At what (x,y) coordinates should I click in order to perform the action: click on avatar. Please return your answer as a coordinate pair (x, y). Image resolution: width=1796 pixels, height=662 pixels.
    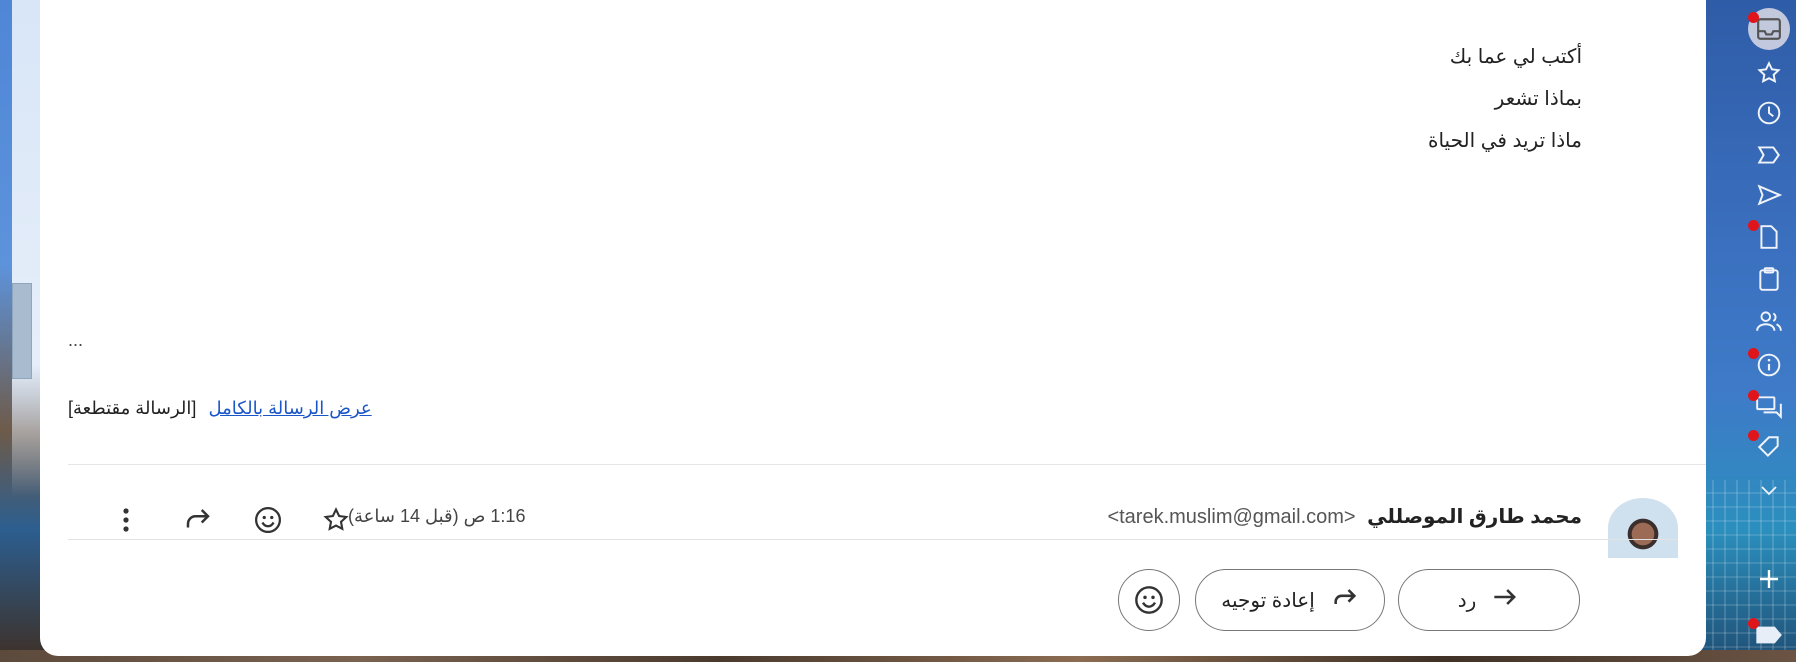
    Looking at the image, I should click on (1643, 528).